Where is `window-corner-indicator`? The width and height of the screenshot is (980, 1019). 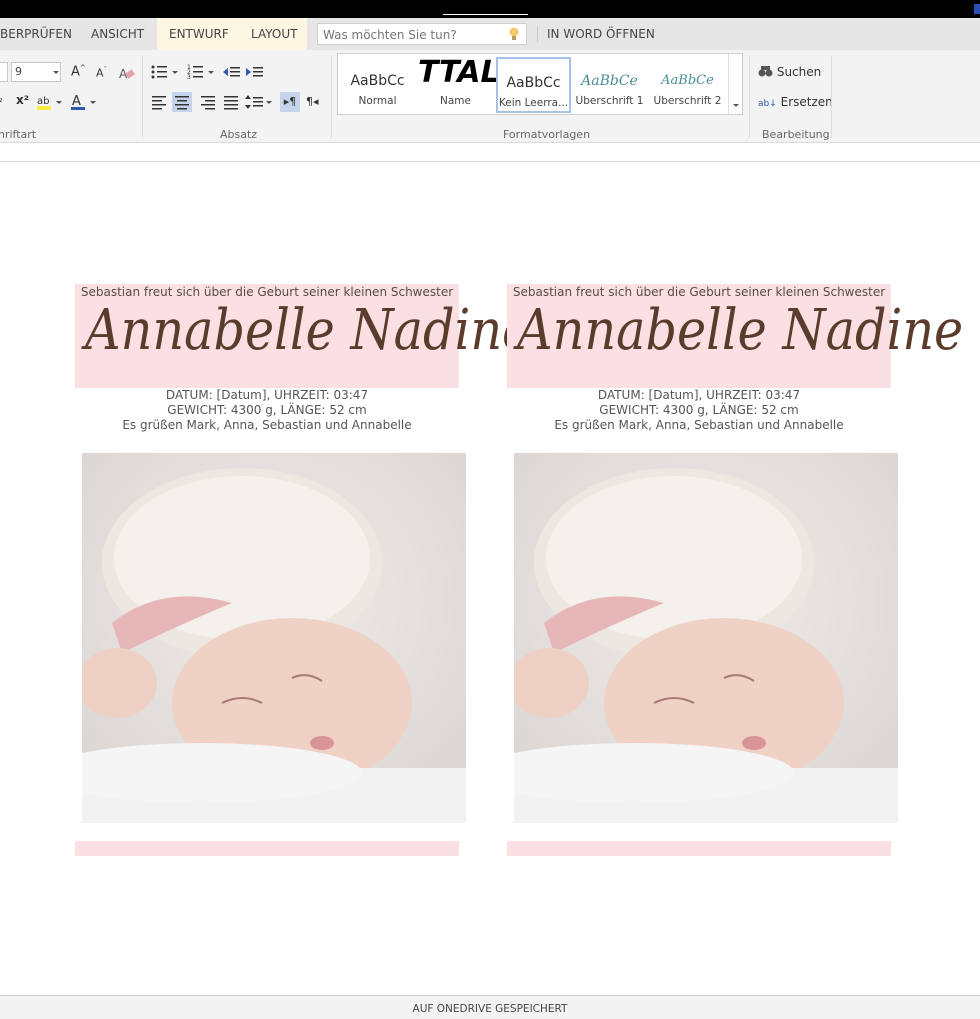 window-corner-indicator is located at coordinates (977, 9).